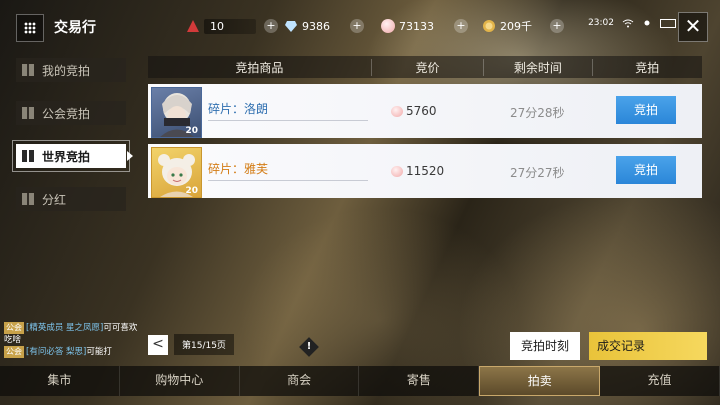 The height and width of the screenshot is (405, 720). I want to click on remaining-time: 27分28秒, so click(537, 113).